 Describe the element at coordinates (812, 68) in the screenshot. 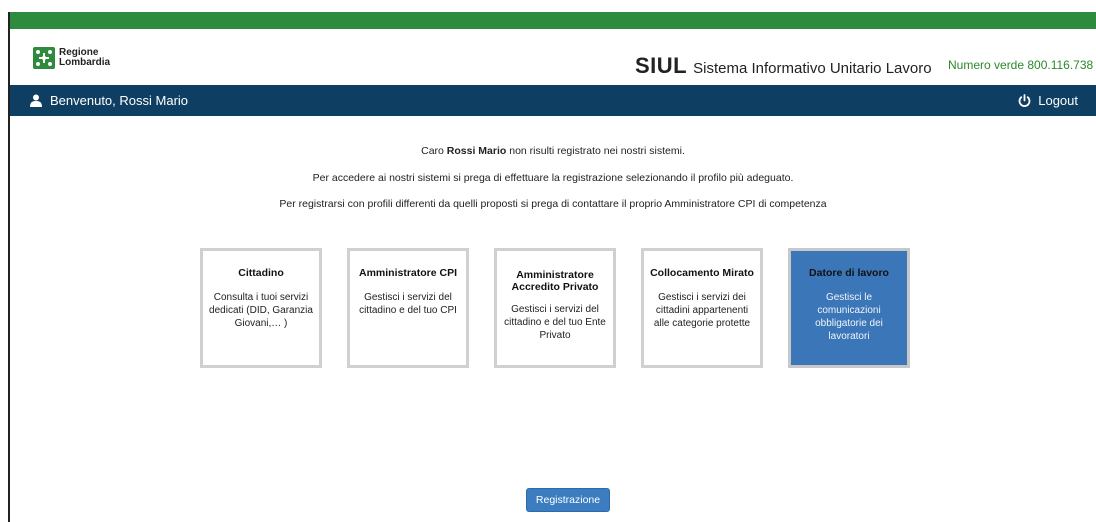

I see `app-full-name: Sistema Informativo Unitario Lavoro` at that location.